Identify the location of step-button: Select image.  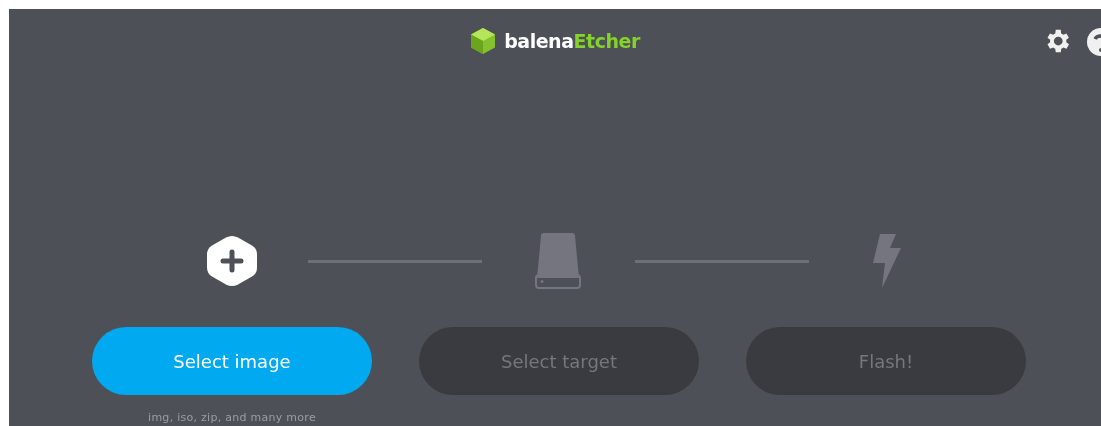
(232, 361).